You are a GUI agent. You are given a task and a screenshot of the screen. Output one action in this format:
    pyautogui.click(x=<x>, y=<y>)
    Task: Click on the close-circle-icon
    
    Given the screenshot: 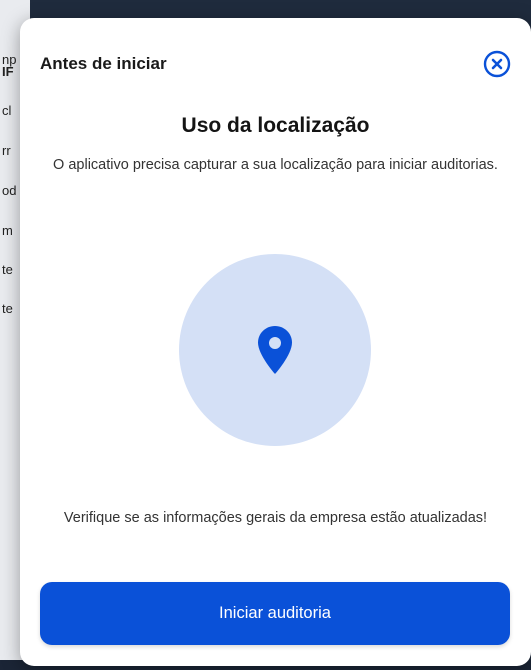 What is the action you would take?
    pyautogui.click(x=497, y=64)
    